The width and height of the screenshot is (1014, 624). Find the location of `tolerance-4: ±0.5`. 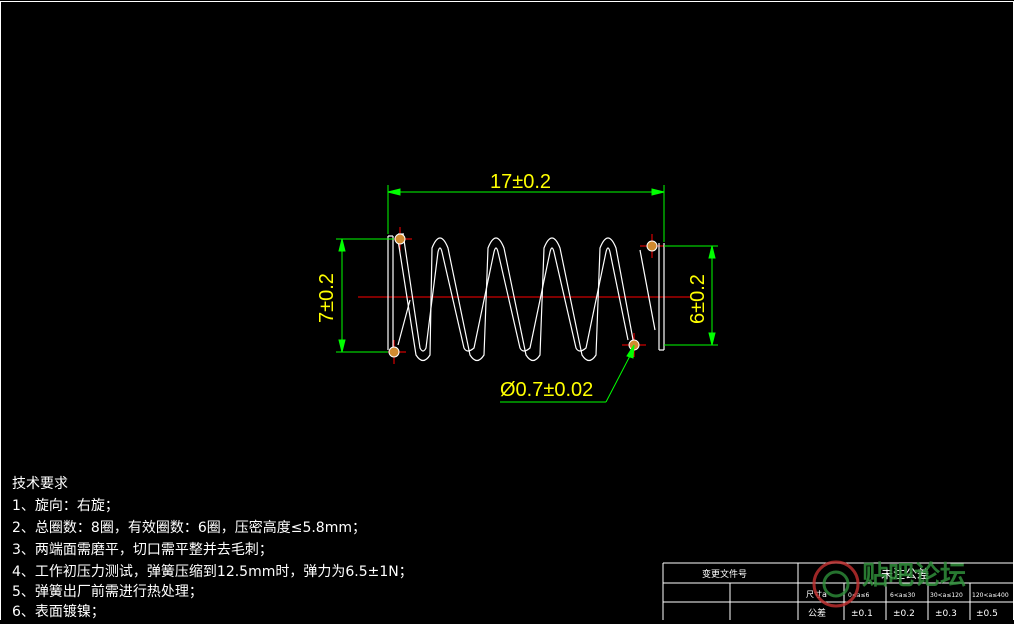

tolerance-4: ±0.5 is located at coordinates (987, 614).